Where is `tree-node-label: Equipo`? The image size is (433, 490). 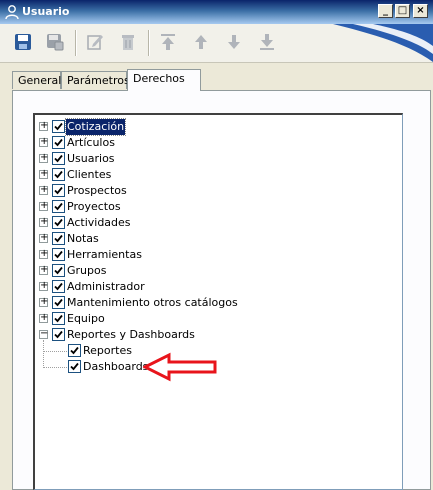
tree-node-label: Equipo is located at coordinates (86, 319).